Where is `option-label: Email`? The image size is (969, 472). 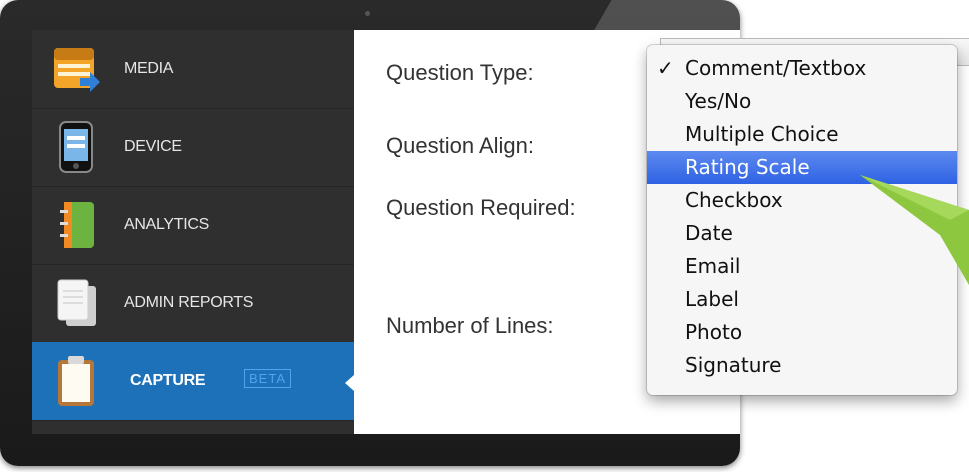 option-label: Email is located at coordinates (713, 266).